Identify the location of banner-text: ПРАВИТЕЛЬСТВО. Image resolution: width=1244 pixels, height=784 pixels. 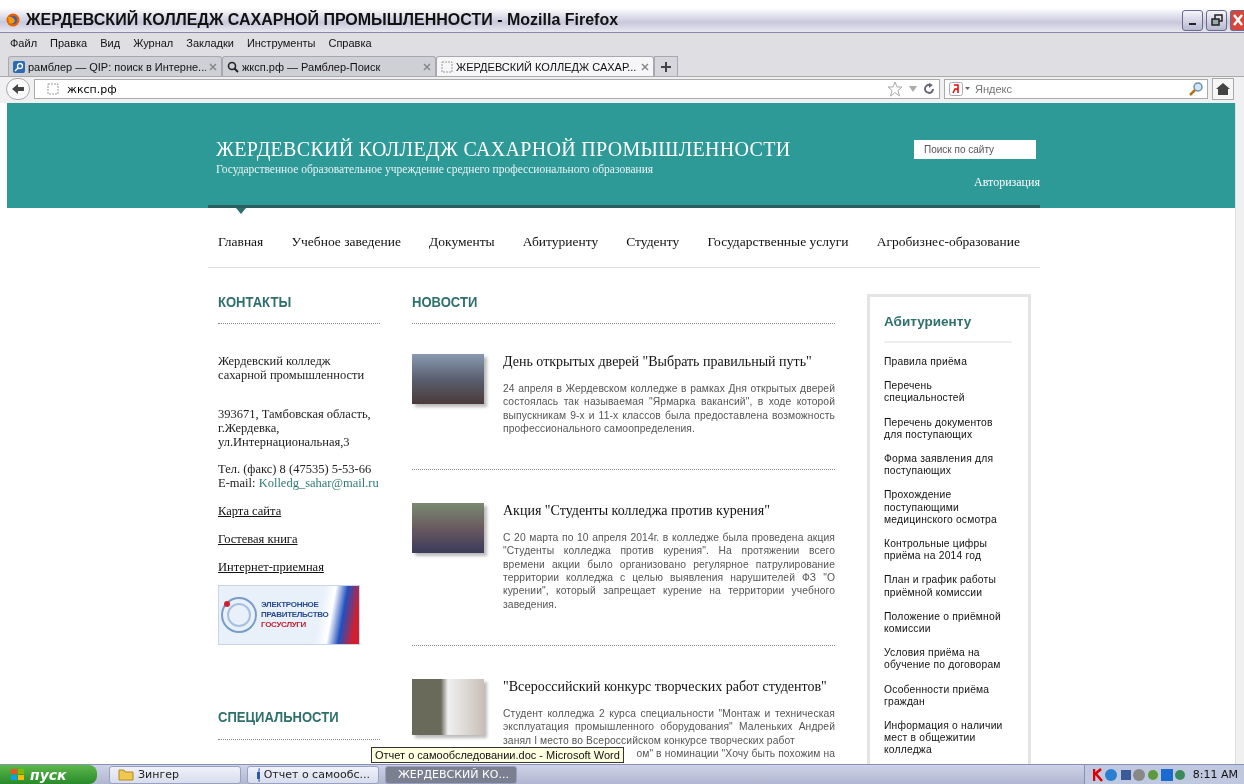
(295, 615).